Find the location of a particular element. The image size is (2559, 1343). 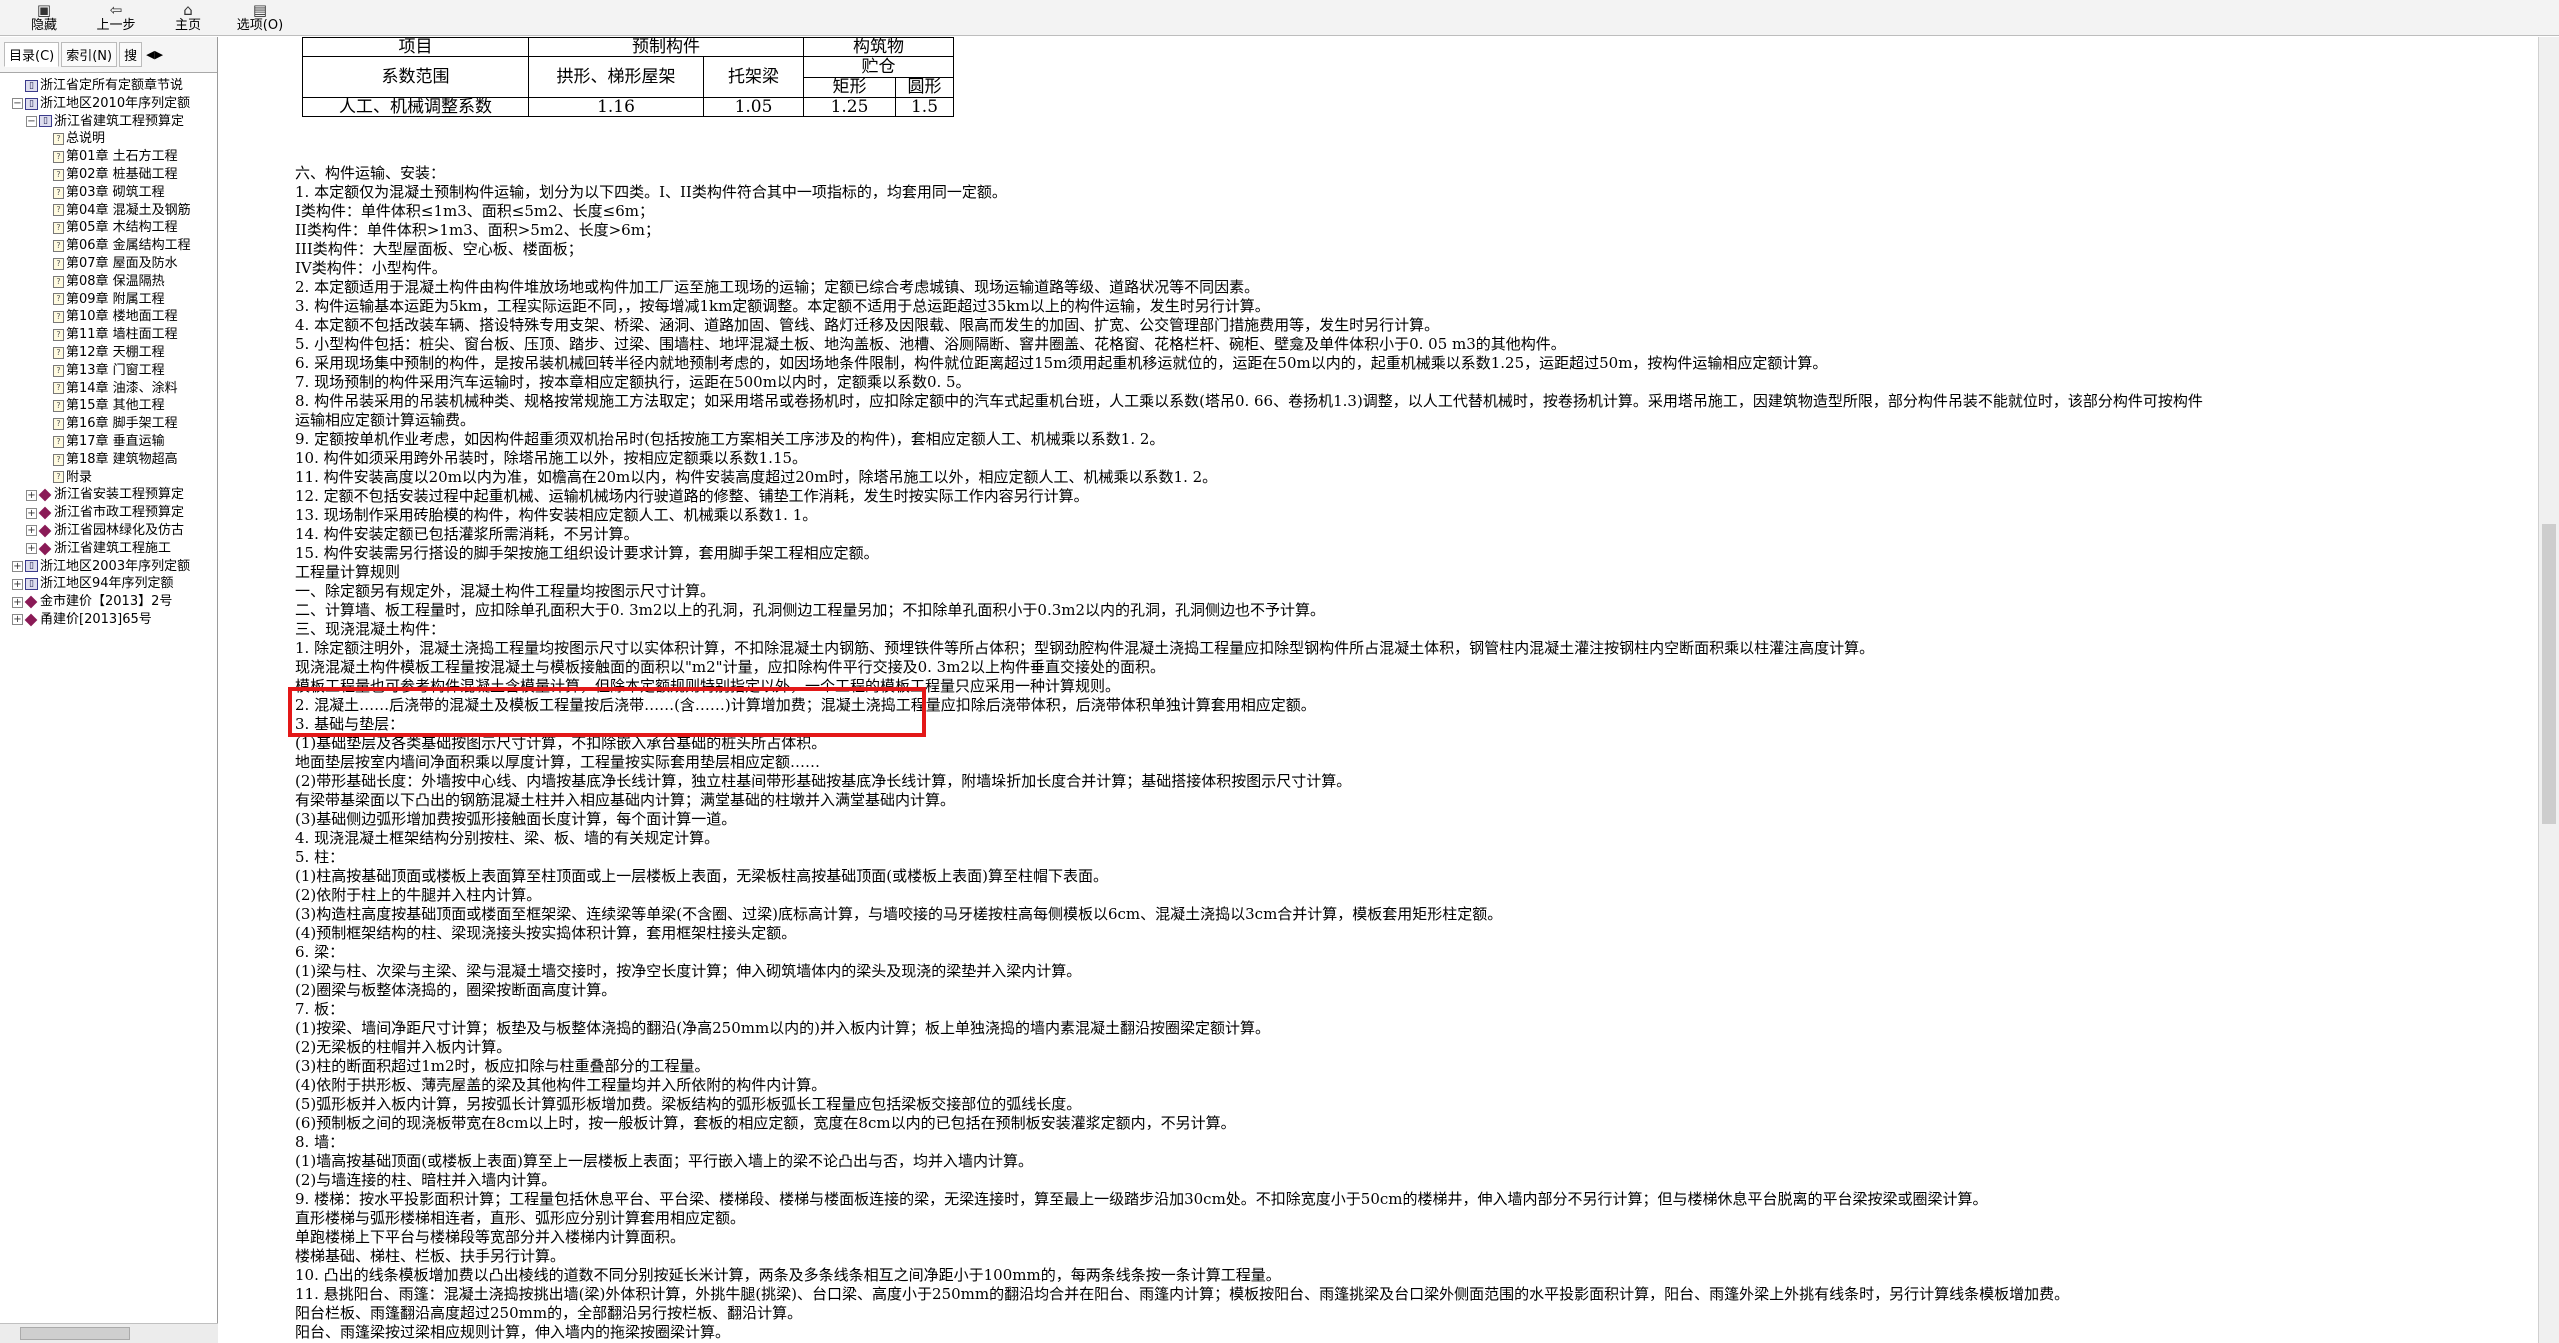

tree-item-label: 第05章 木结构工程 is located at coordinates (122, 228).